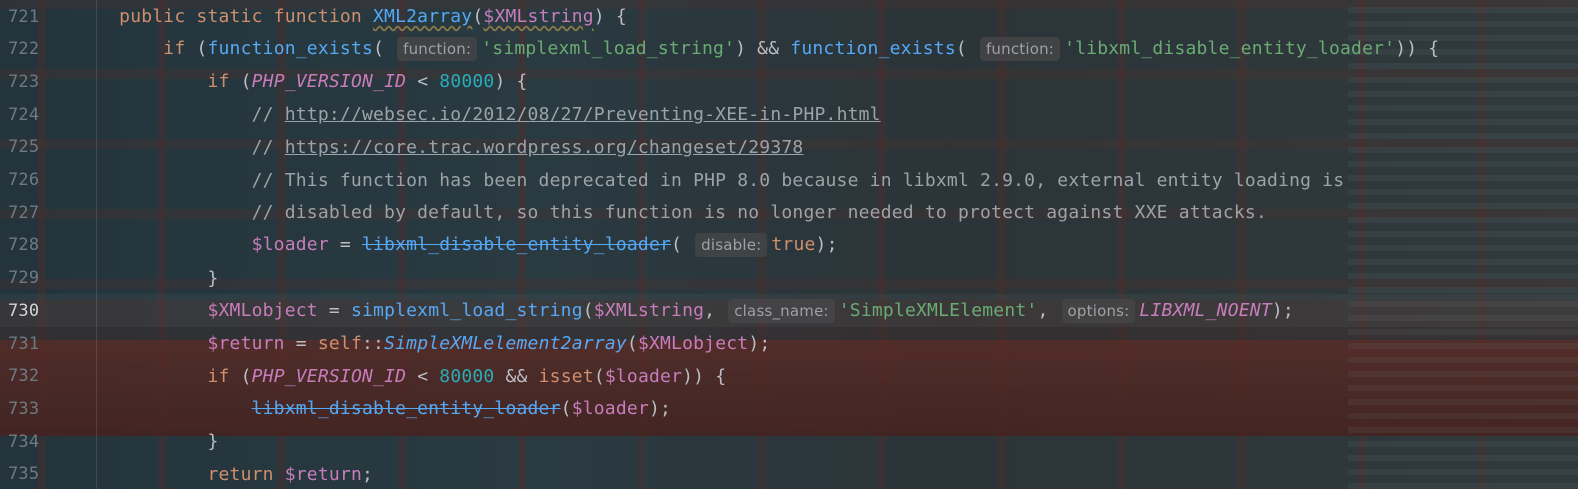 The height and width of the screenshot is (489, 1578). Describe the element at coordinates (789, 473) in the screenshot. I see `code-line: 735 return $return;` at that location.